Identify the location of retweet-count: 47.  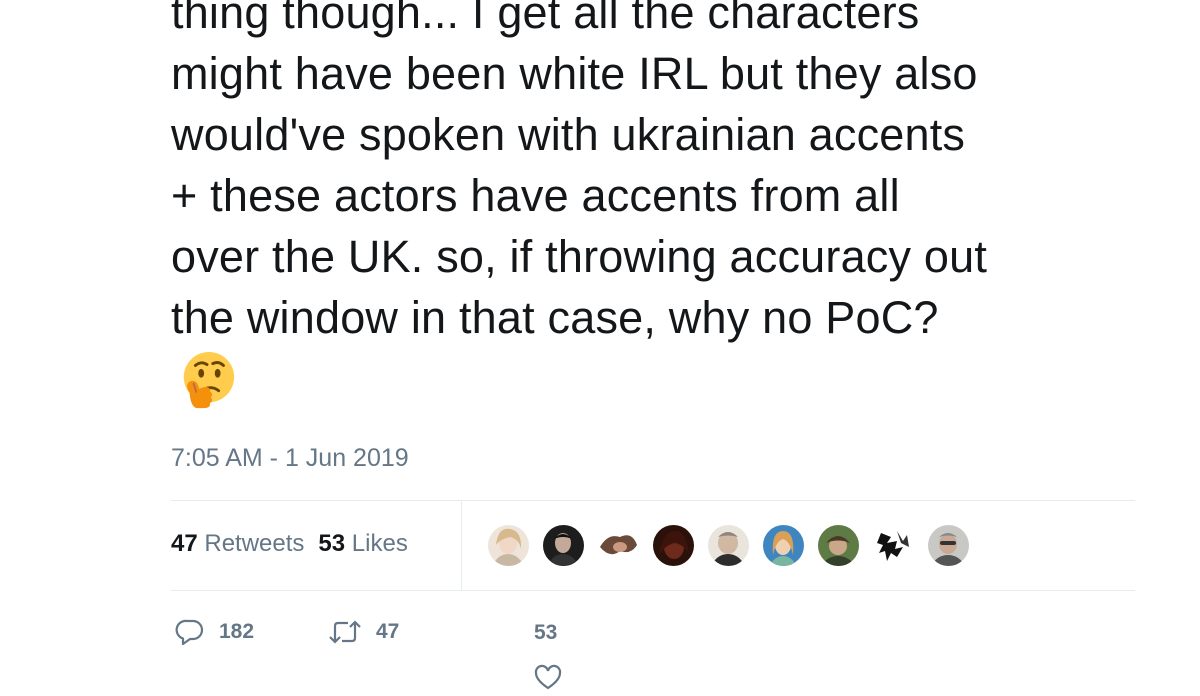
(388, 631).